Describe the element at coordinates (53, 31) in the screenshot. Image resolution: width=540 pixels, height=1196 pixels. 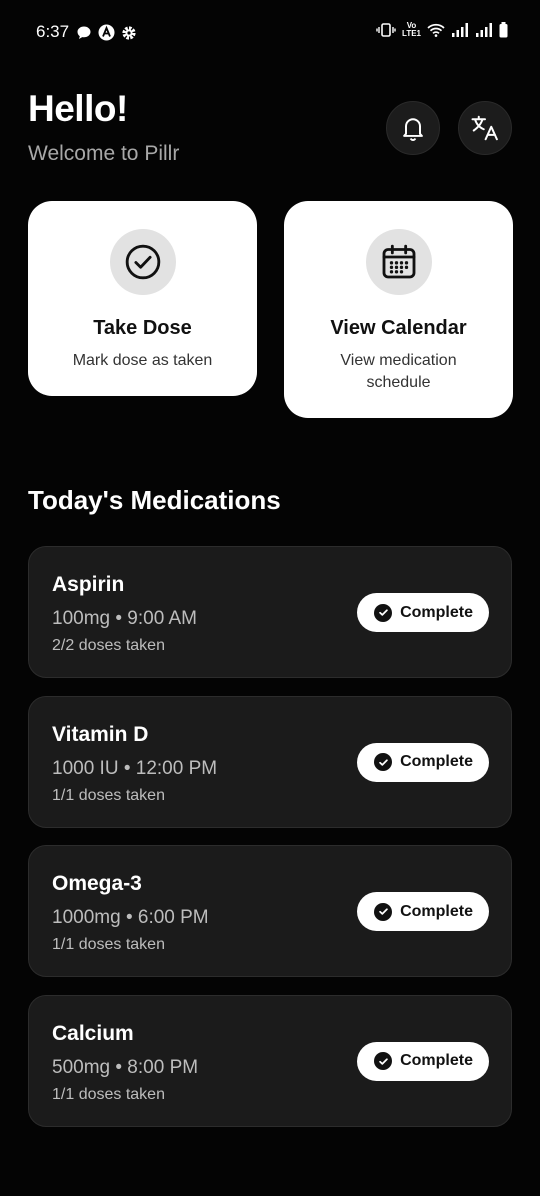
I see `status-time: 6:37` at that location.